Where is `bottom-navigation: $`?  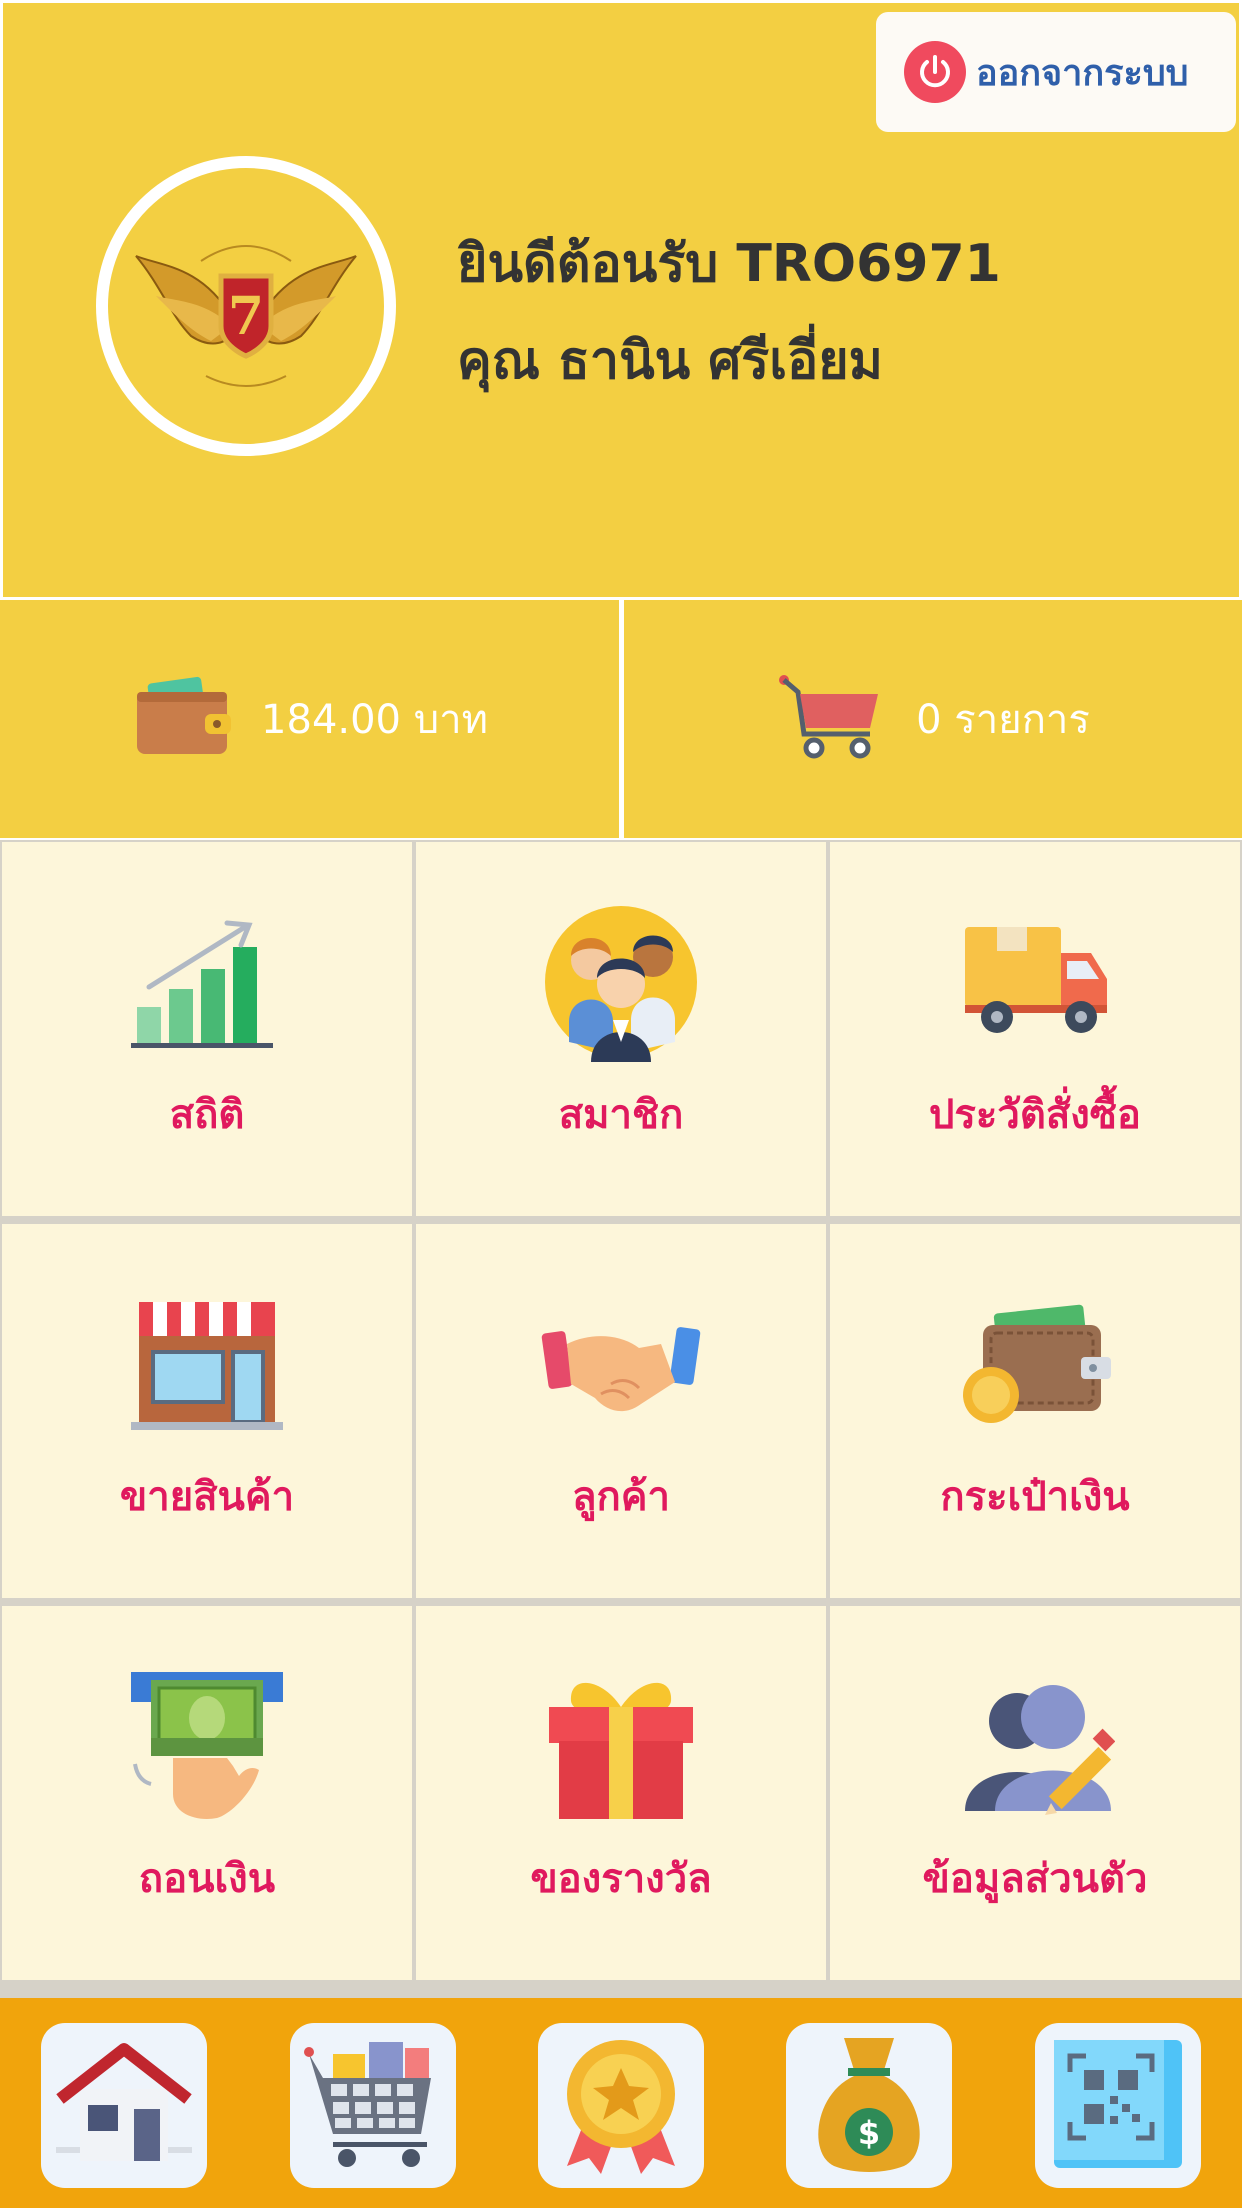 bottom-navigation: $ is located at coordinates (621, 2103).